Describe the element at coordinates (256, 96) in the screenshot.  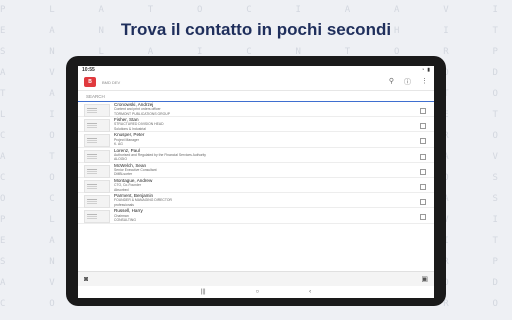
I see `search-input: SEARCH` at that location.